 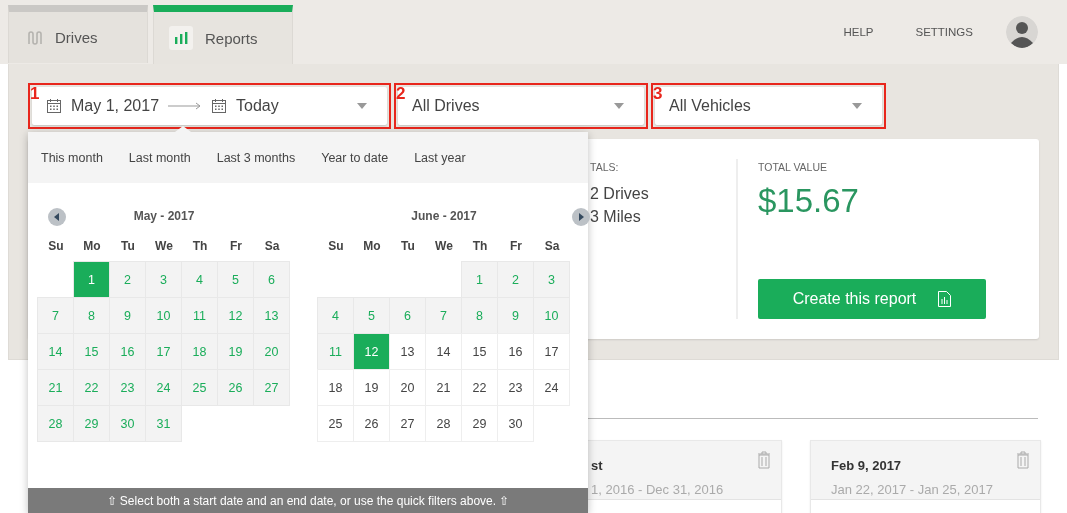 I want to click on day-cell: 28, so click(x=55, y=423).